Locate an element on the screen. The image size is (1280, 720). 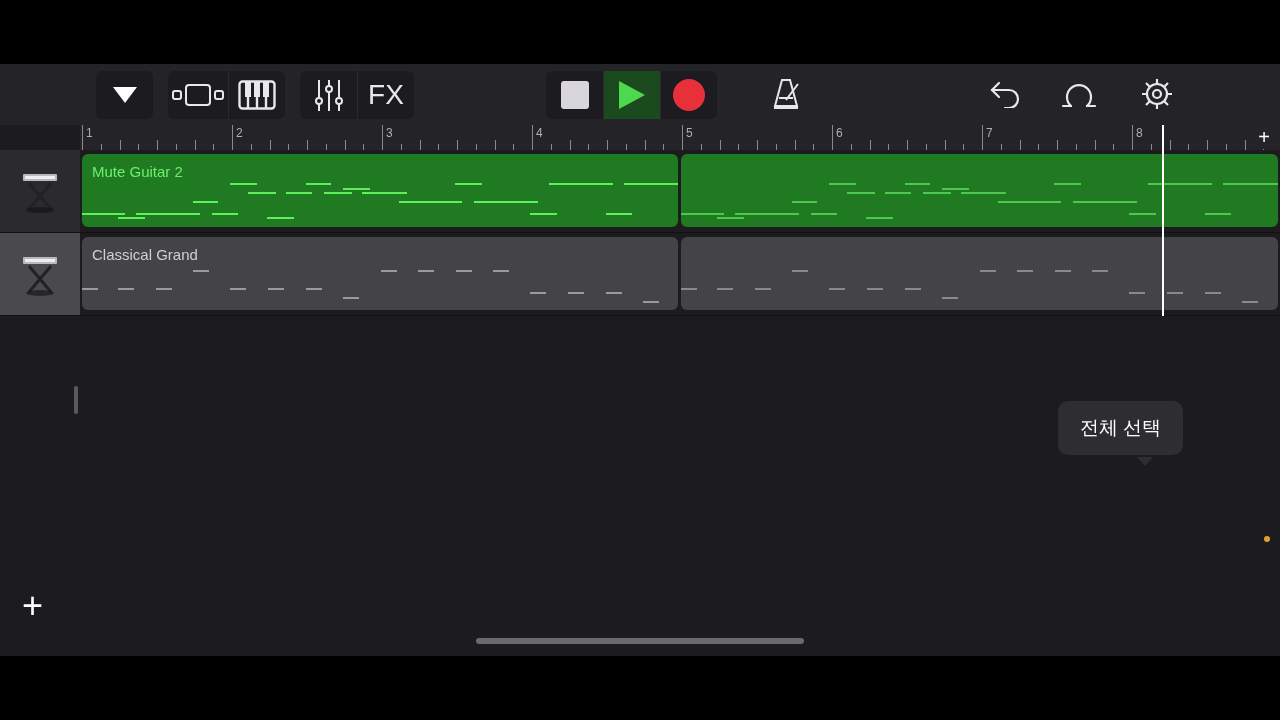
bar-number: 6 is located at coordinates (839, 133).